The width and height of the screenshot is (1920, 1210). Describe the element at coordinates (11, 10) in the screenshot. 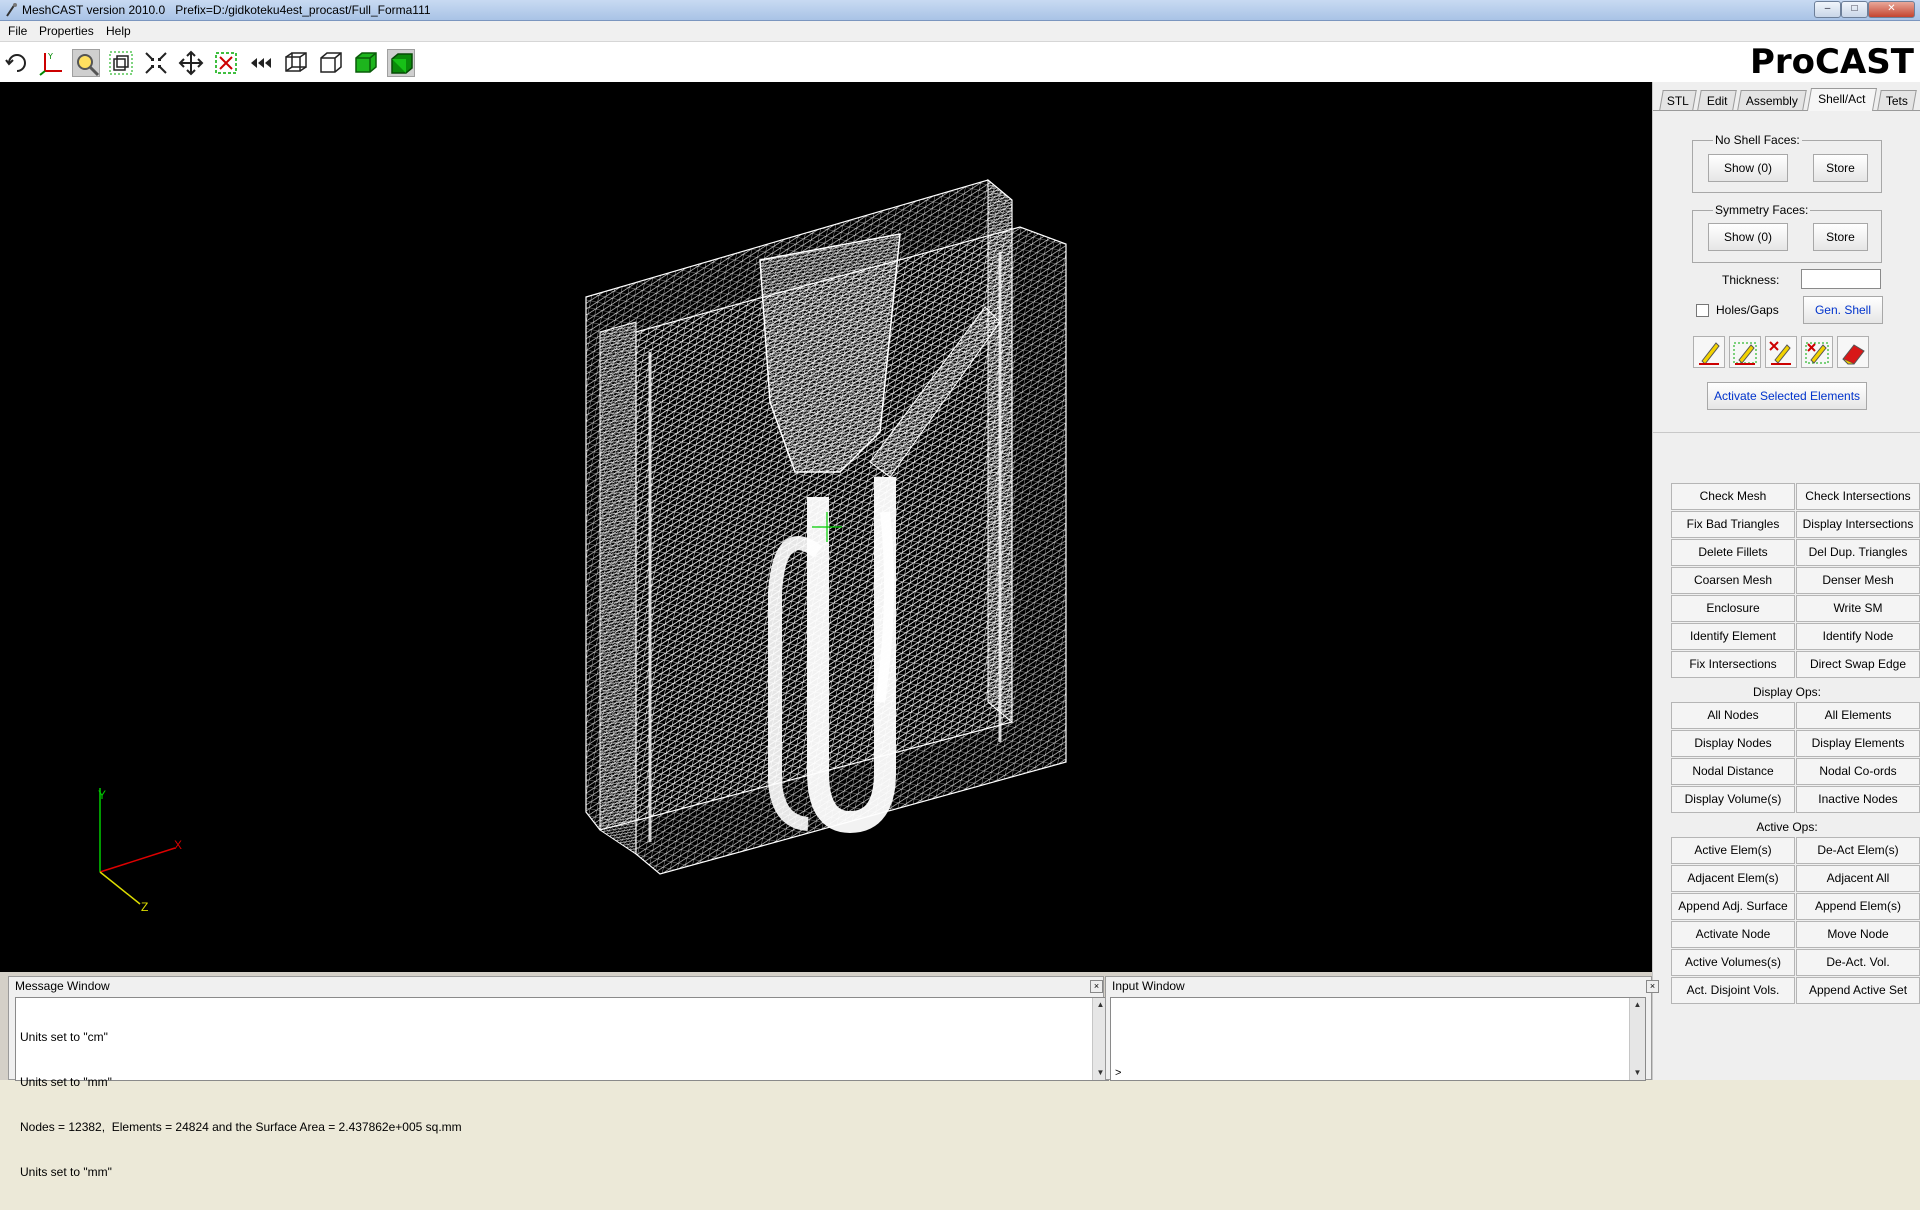

I see `app-icon` at that location.